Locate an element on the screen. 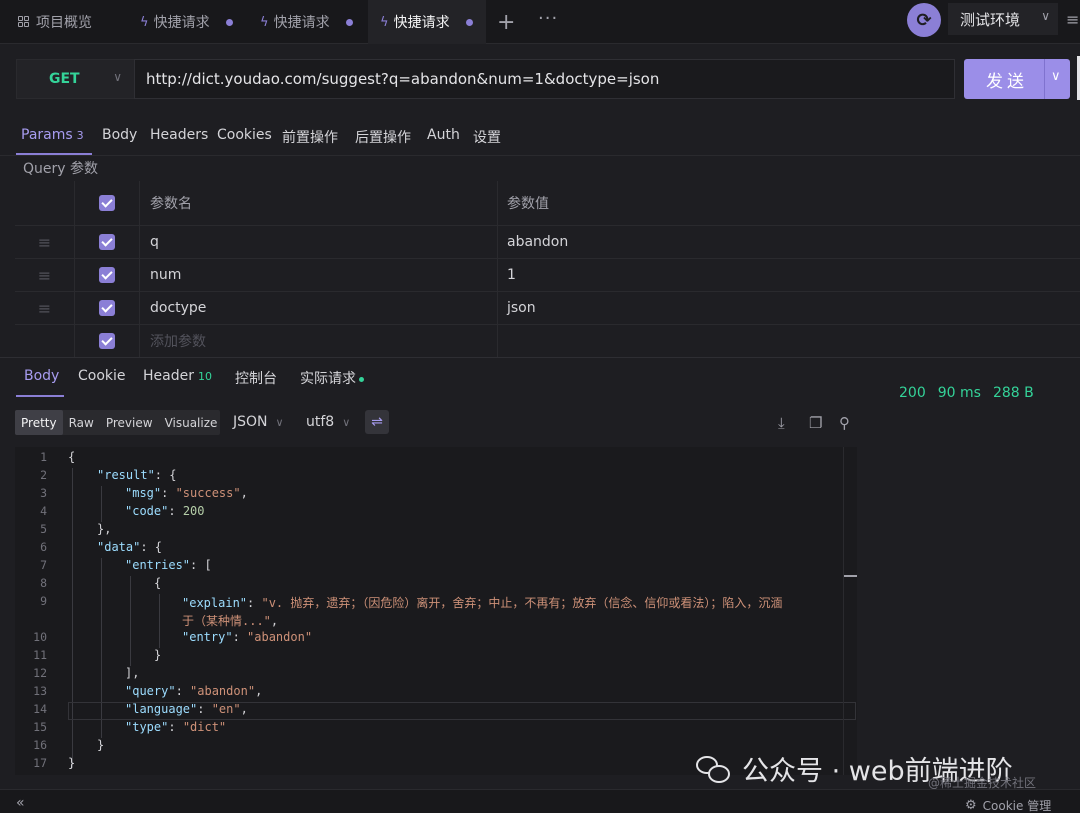  param-value-cell: json is located at coordinates (789, 308).